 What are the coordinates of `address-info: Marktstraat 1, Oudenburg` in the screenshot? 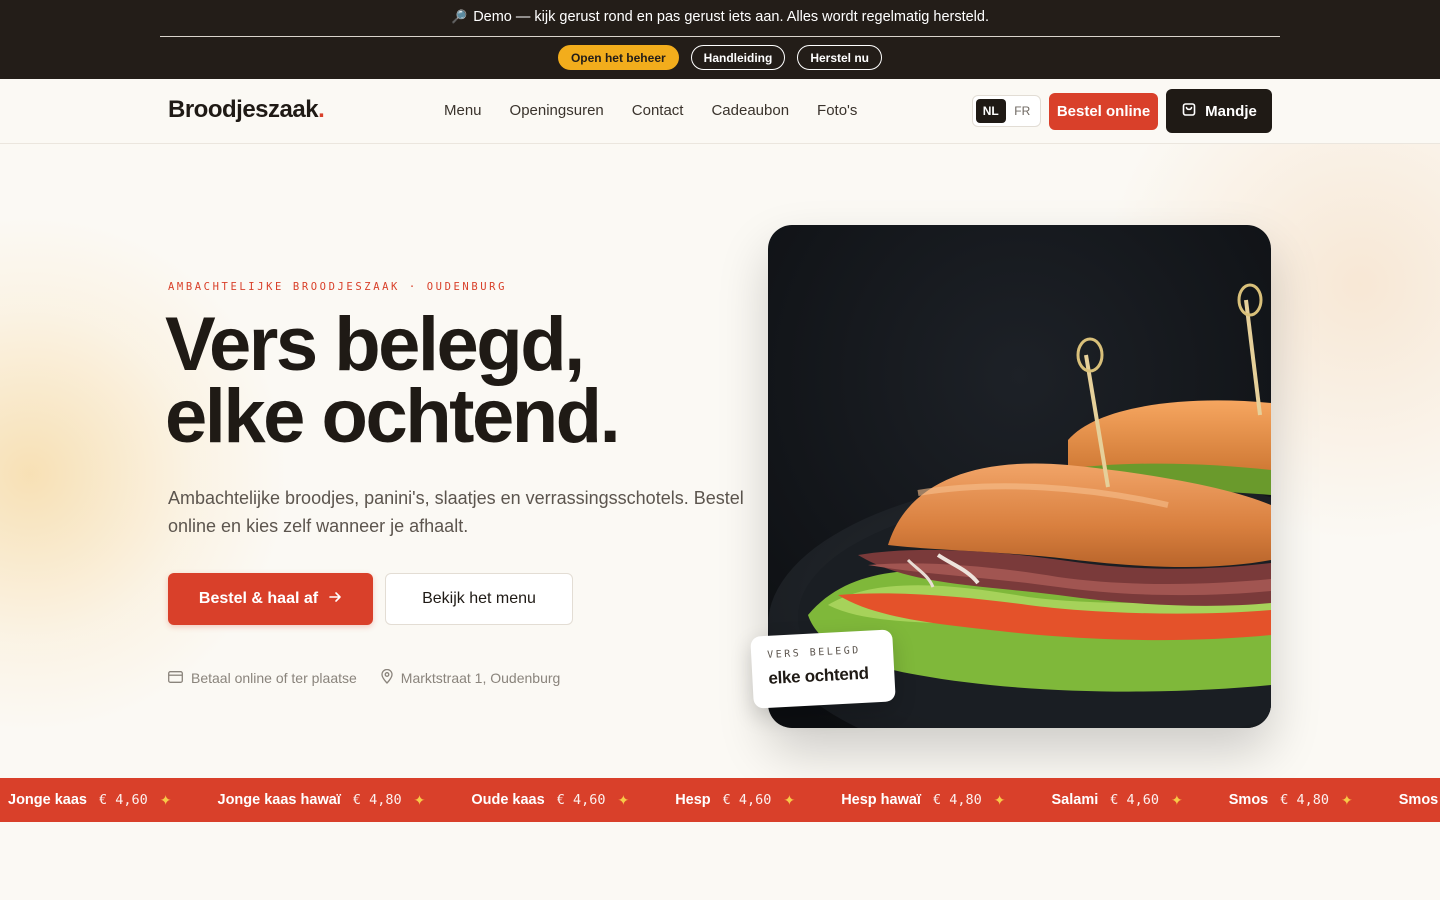 It's located at (471, 677).